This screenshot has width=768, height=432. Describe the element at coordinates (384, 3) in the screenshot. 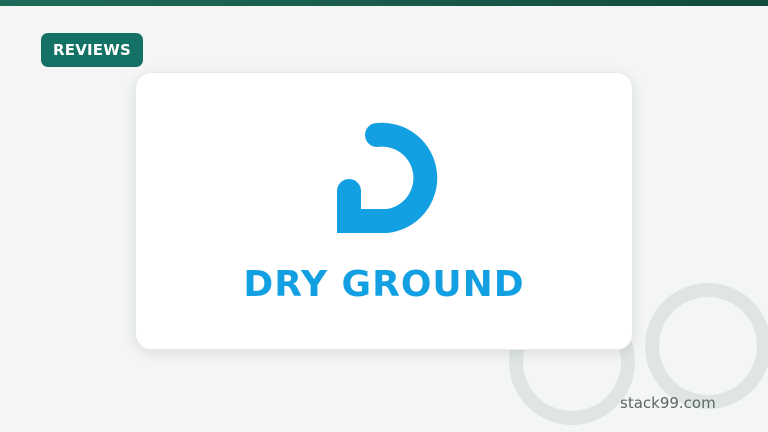

I see `top-accent-bar` at that location.